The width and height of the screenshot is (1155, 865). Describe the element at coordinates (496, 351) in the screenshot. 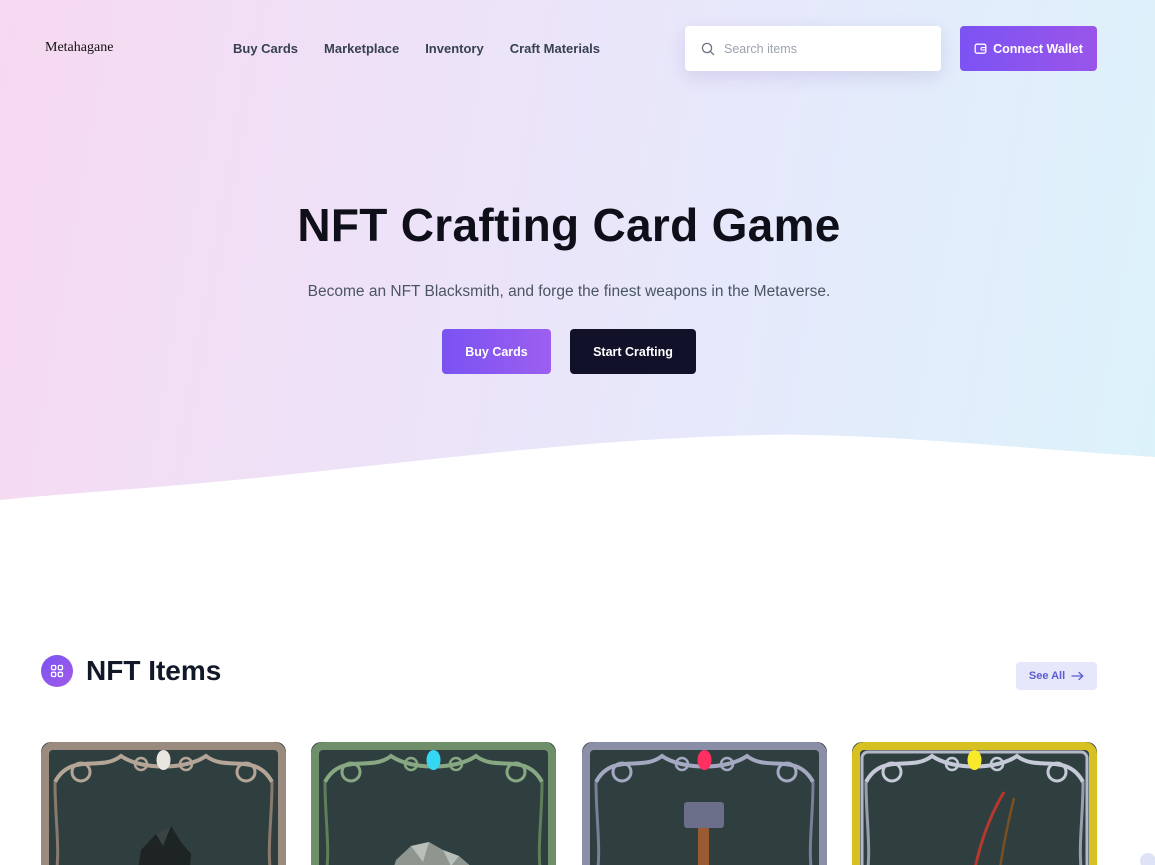

I see `buy-cards-button: Buy Cards` at that location.